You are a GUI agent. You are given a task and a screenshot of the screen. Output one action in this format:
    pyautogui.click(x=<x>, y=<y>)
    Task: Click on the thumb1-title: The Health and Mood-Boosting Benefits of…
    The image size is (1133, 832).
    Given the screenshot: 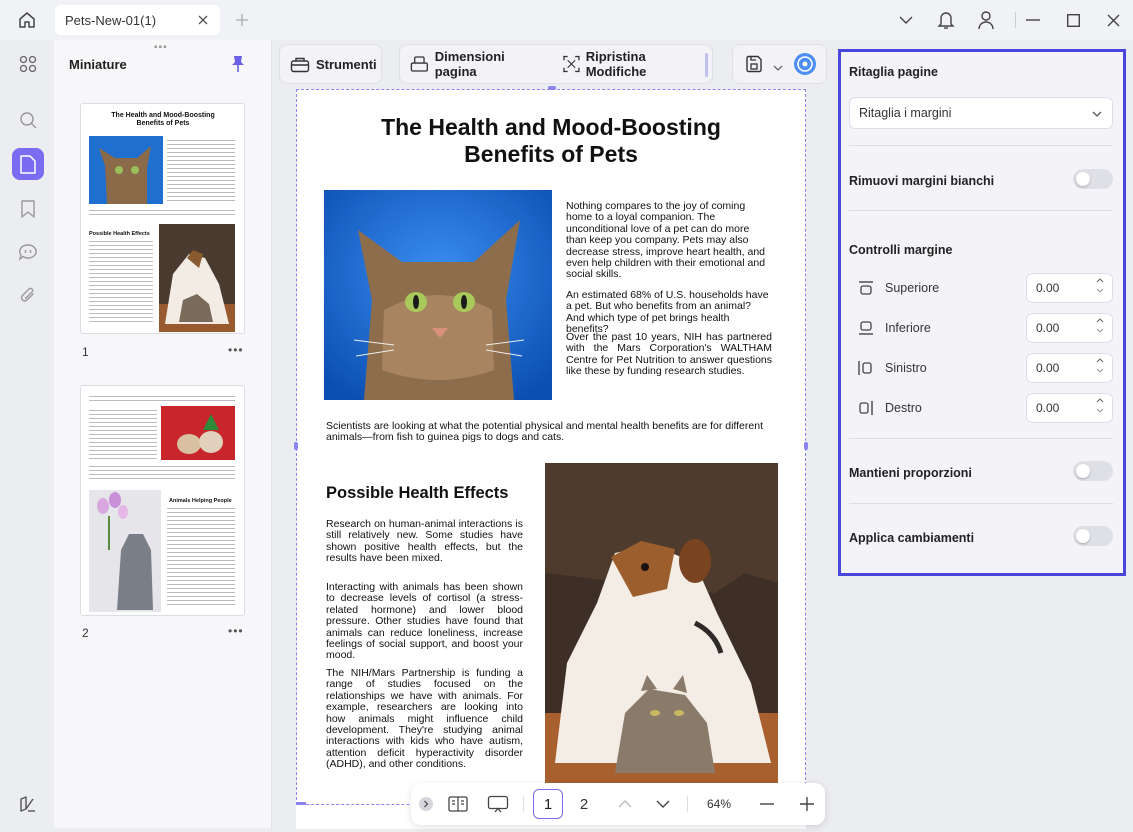 What is the action you would take?
    pyautogui.click(x=163, y=119)
    